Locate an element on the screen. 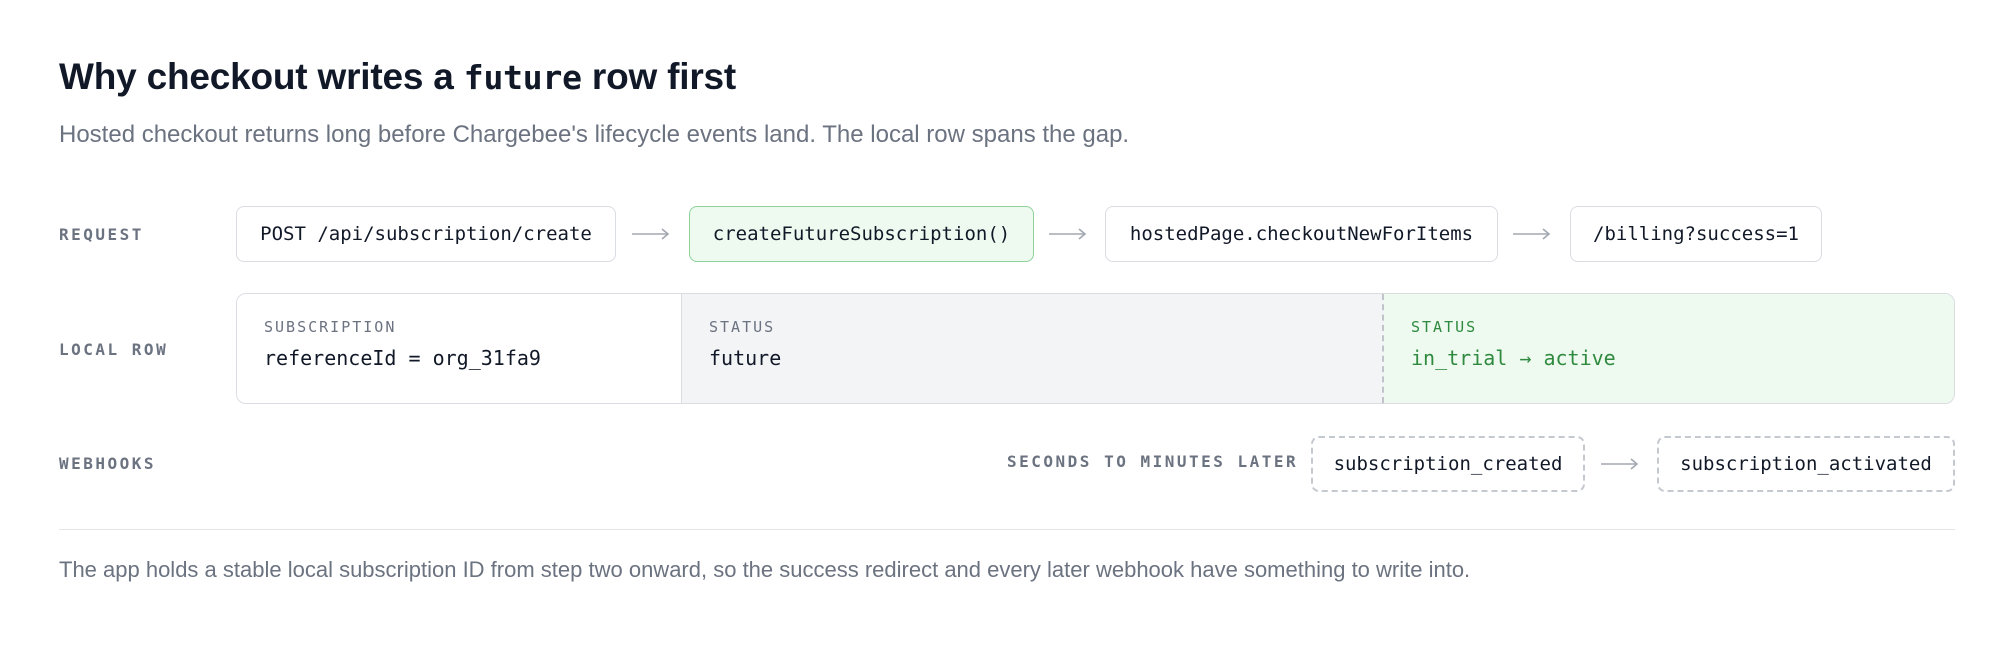  webhook-event-activated: subscription_activated is located at coordinates (1806, 464).